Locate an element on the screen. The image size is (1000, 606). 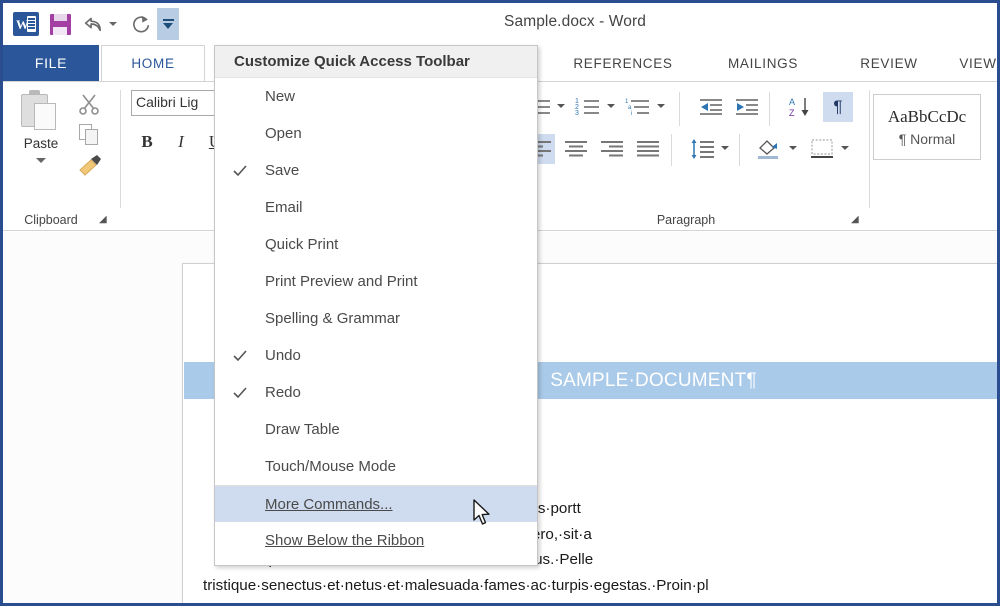
menu-item-print-preview-and-print: Print Preview and Print is located at coordinates (376, 281).